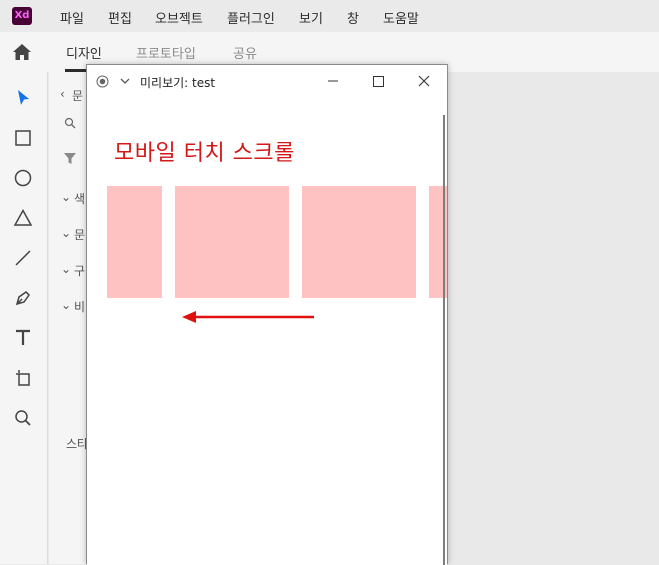 This screenshot has height=565, width=659. Describe the element at coordinates (23, 418) in the screenshot. I see `zoom-icon` at that location.